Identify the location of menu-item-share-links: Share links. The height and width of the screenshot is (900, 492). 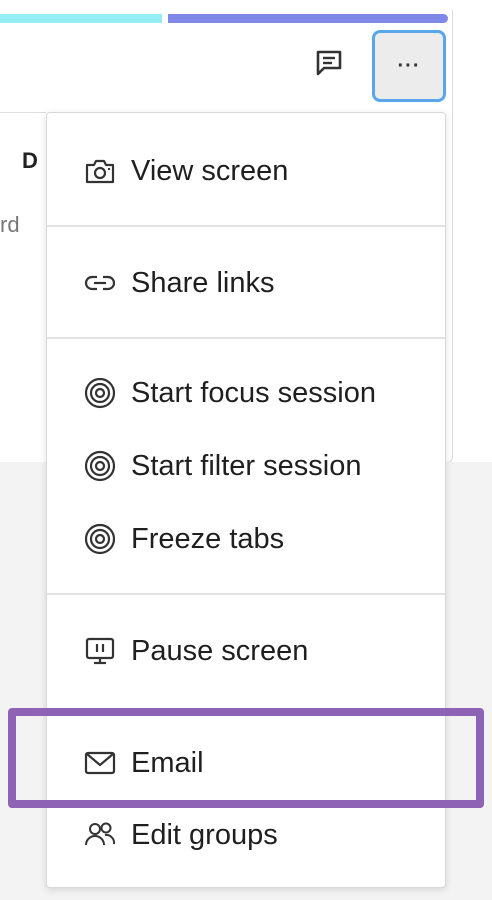
(246, 283).